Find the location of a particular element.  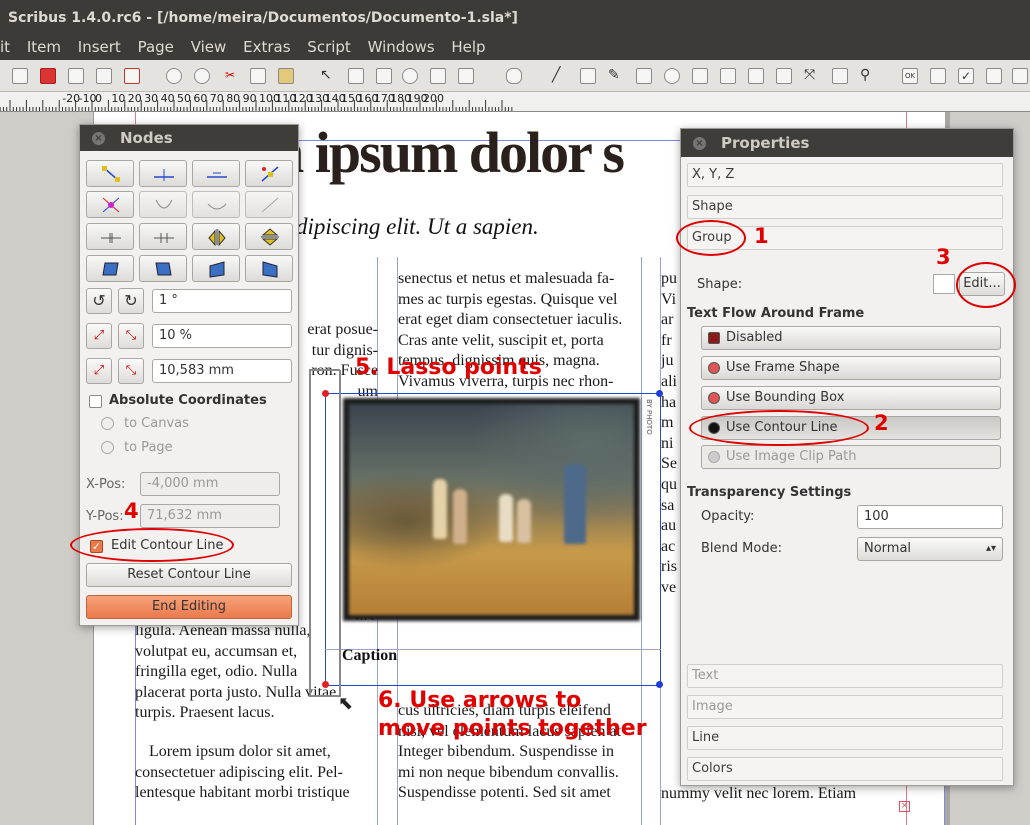

redo-icon is located at coordinates (202, 76).